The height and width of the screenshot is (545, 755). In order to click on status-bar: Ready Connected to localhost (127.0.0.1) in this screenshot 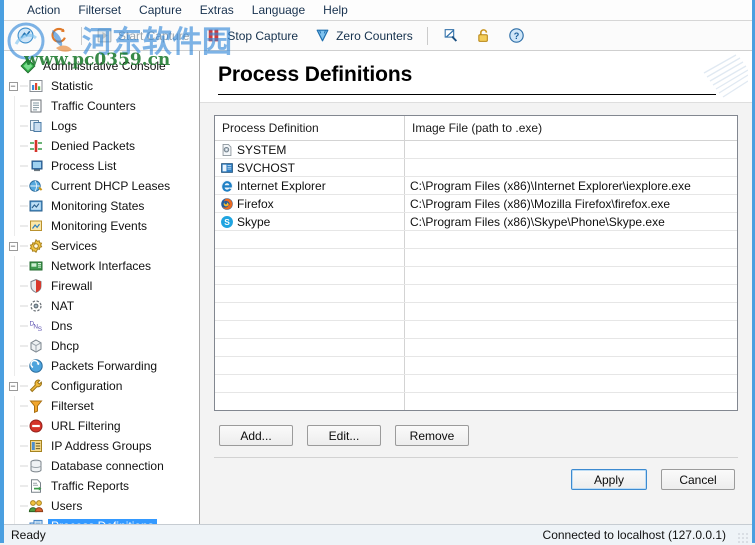, I will do `click(378, 534)`.